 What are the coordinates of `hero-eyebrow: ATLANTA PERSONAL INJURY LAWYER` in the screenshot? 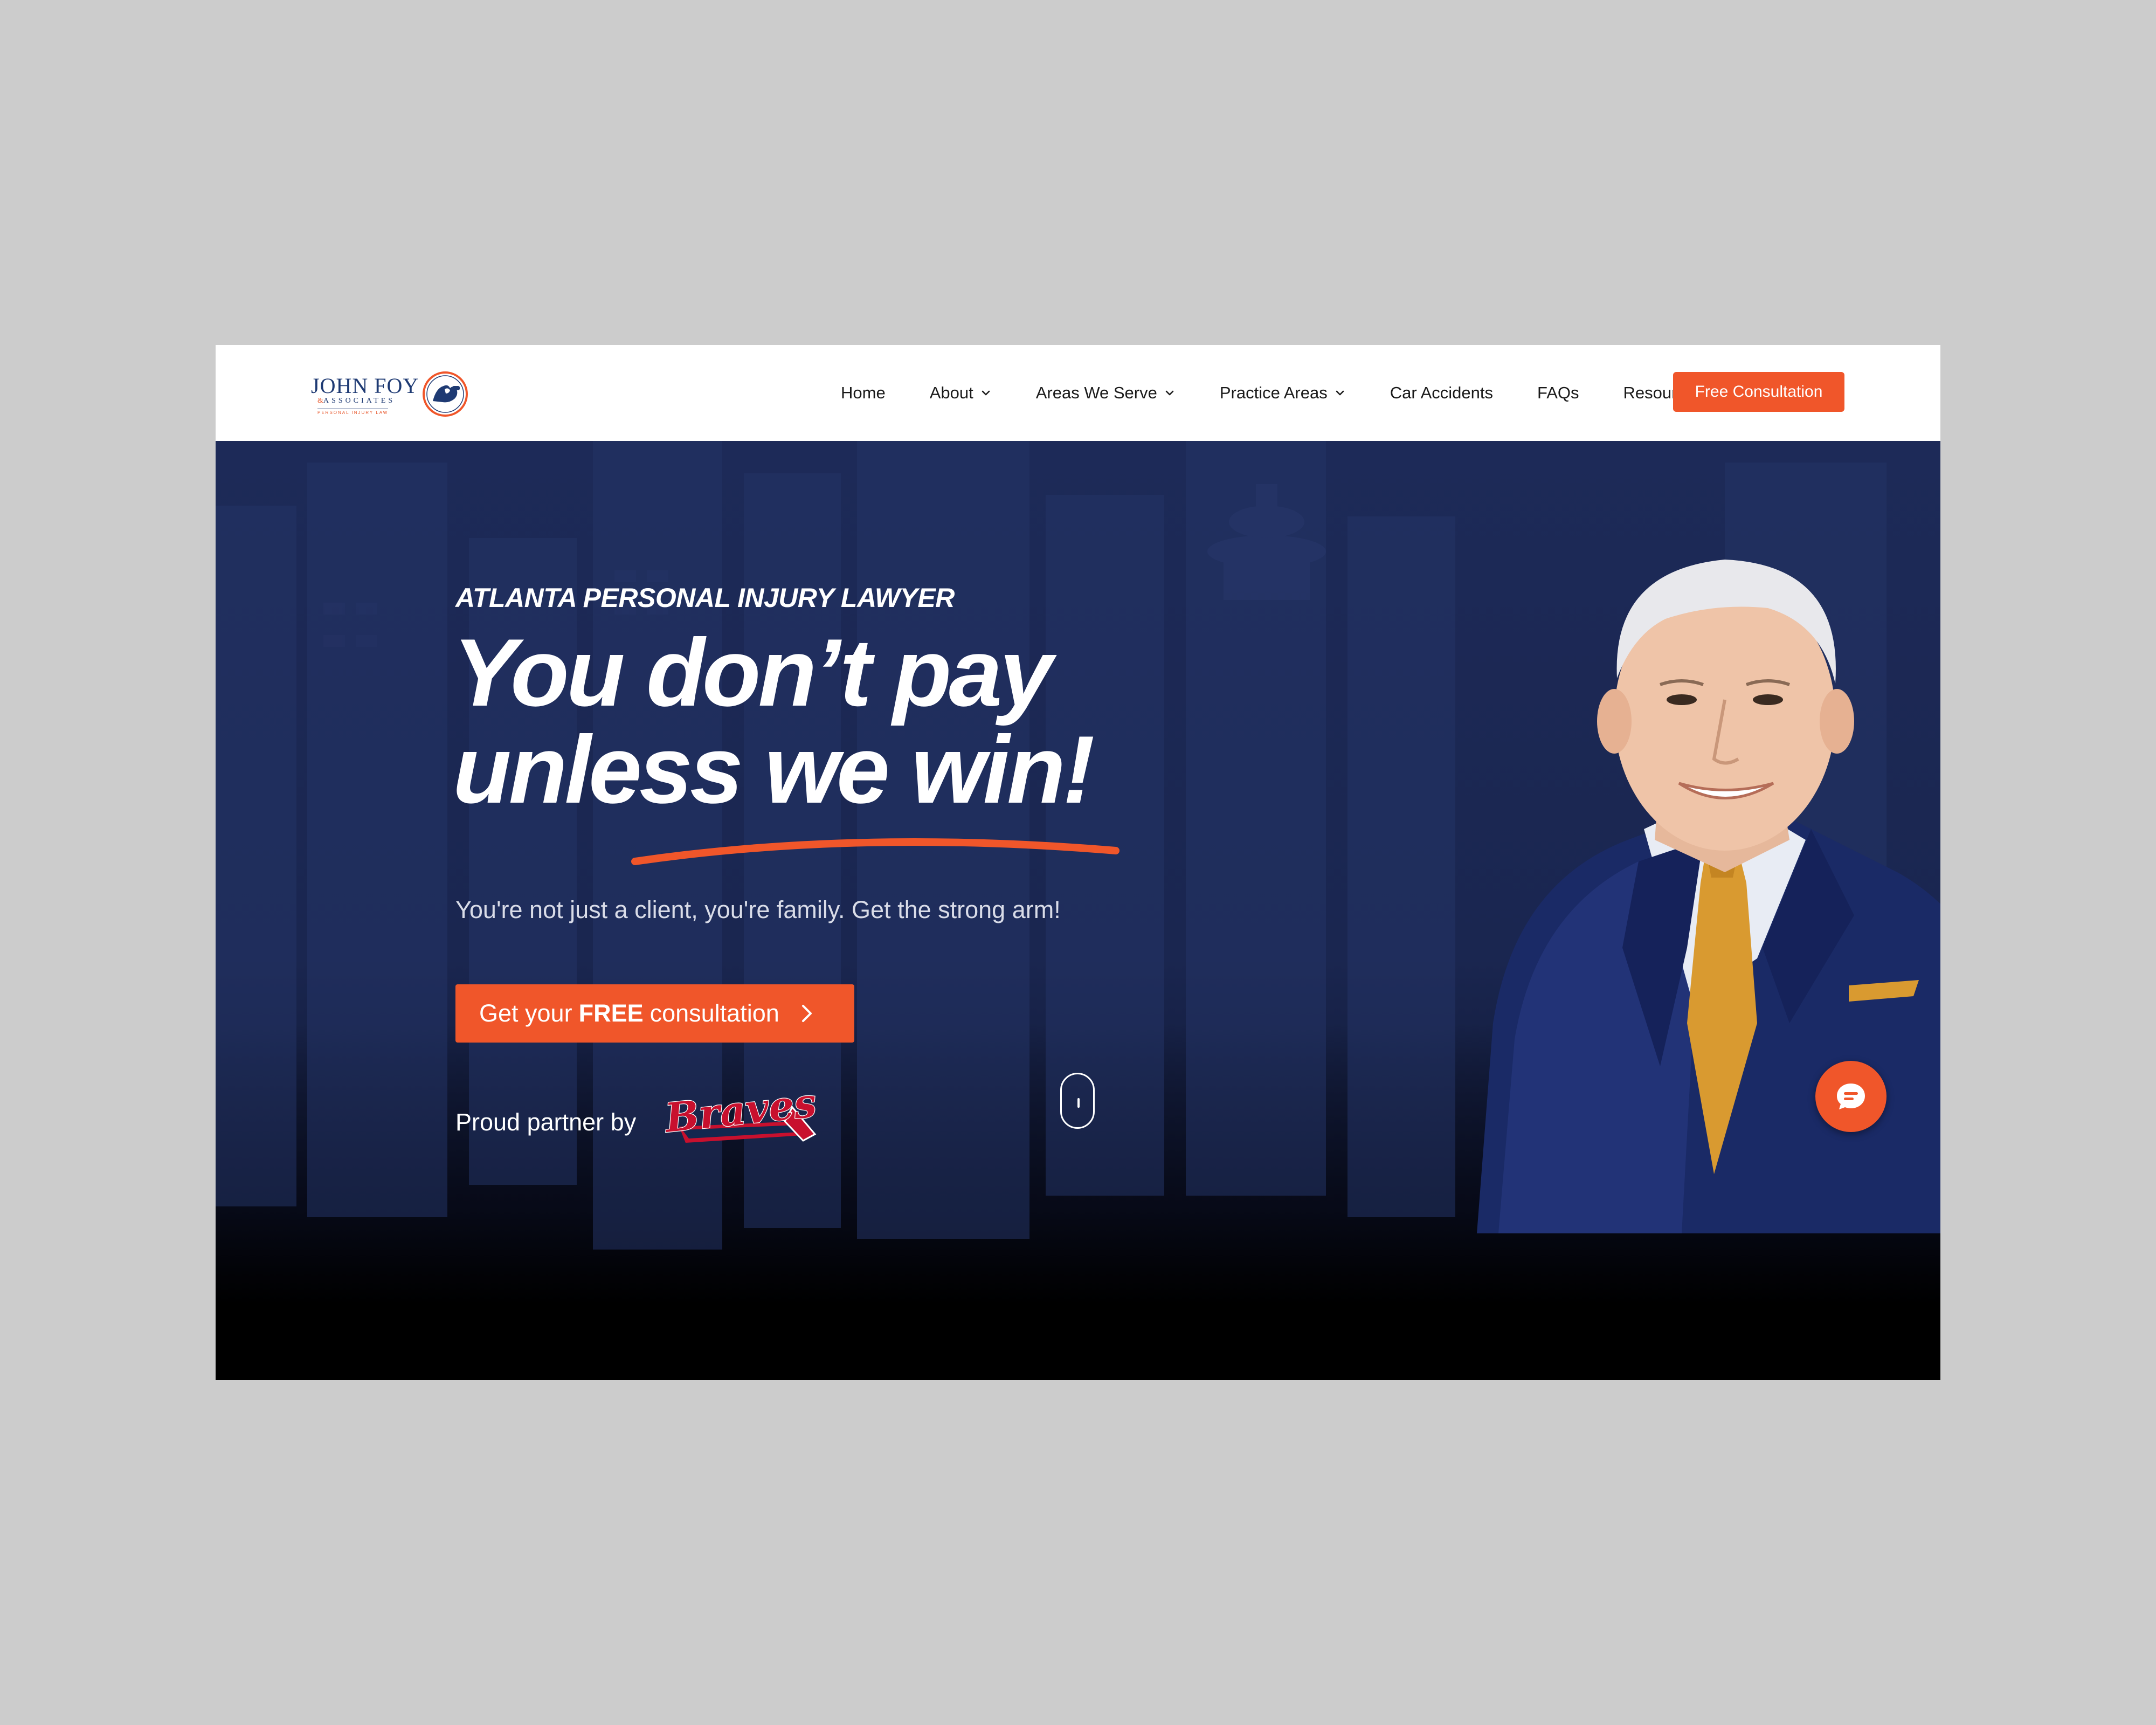 It's located at (705, 598).